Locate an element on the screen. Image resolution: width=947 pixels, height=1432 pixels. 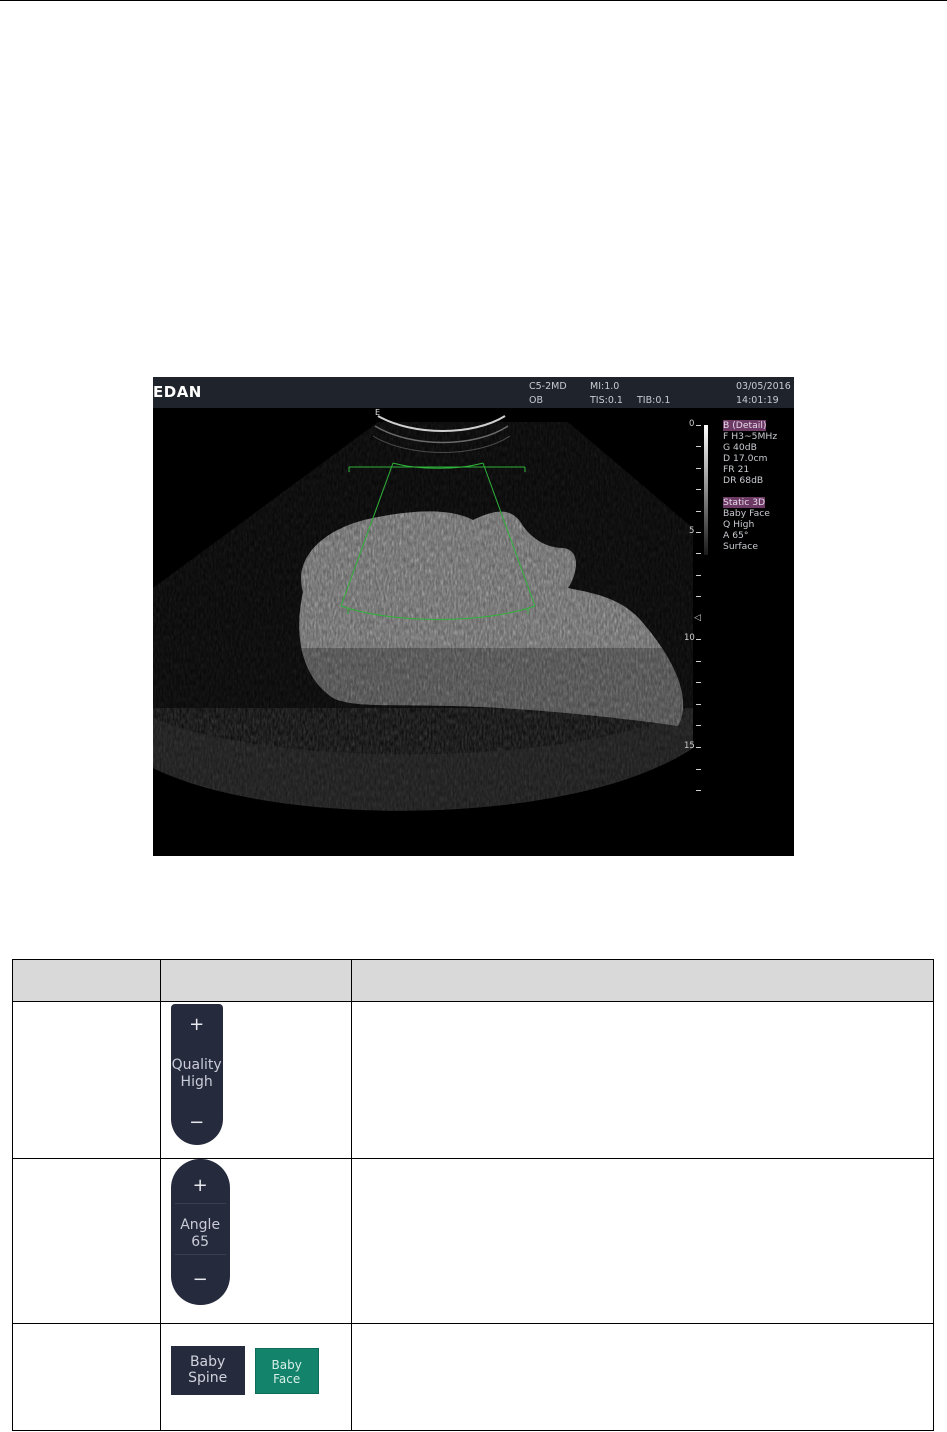
exam-type: OB is located at coordinates (536, 400).